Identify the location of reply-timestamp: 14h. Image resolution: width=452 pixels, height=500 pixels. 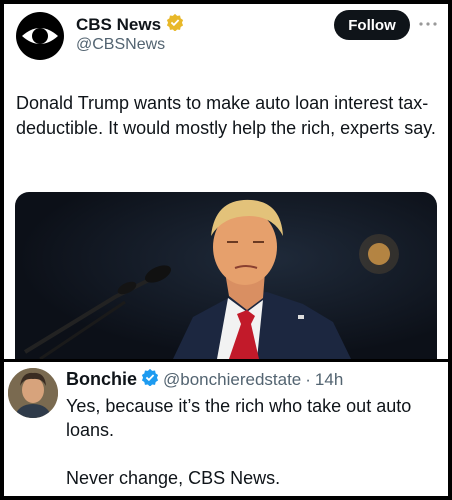
(329, 380).